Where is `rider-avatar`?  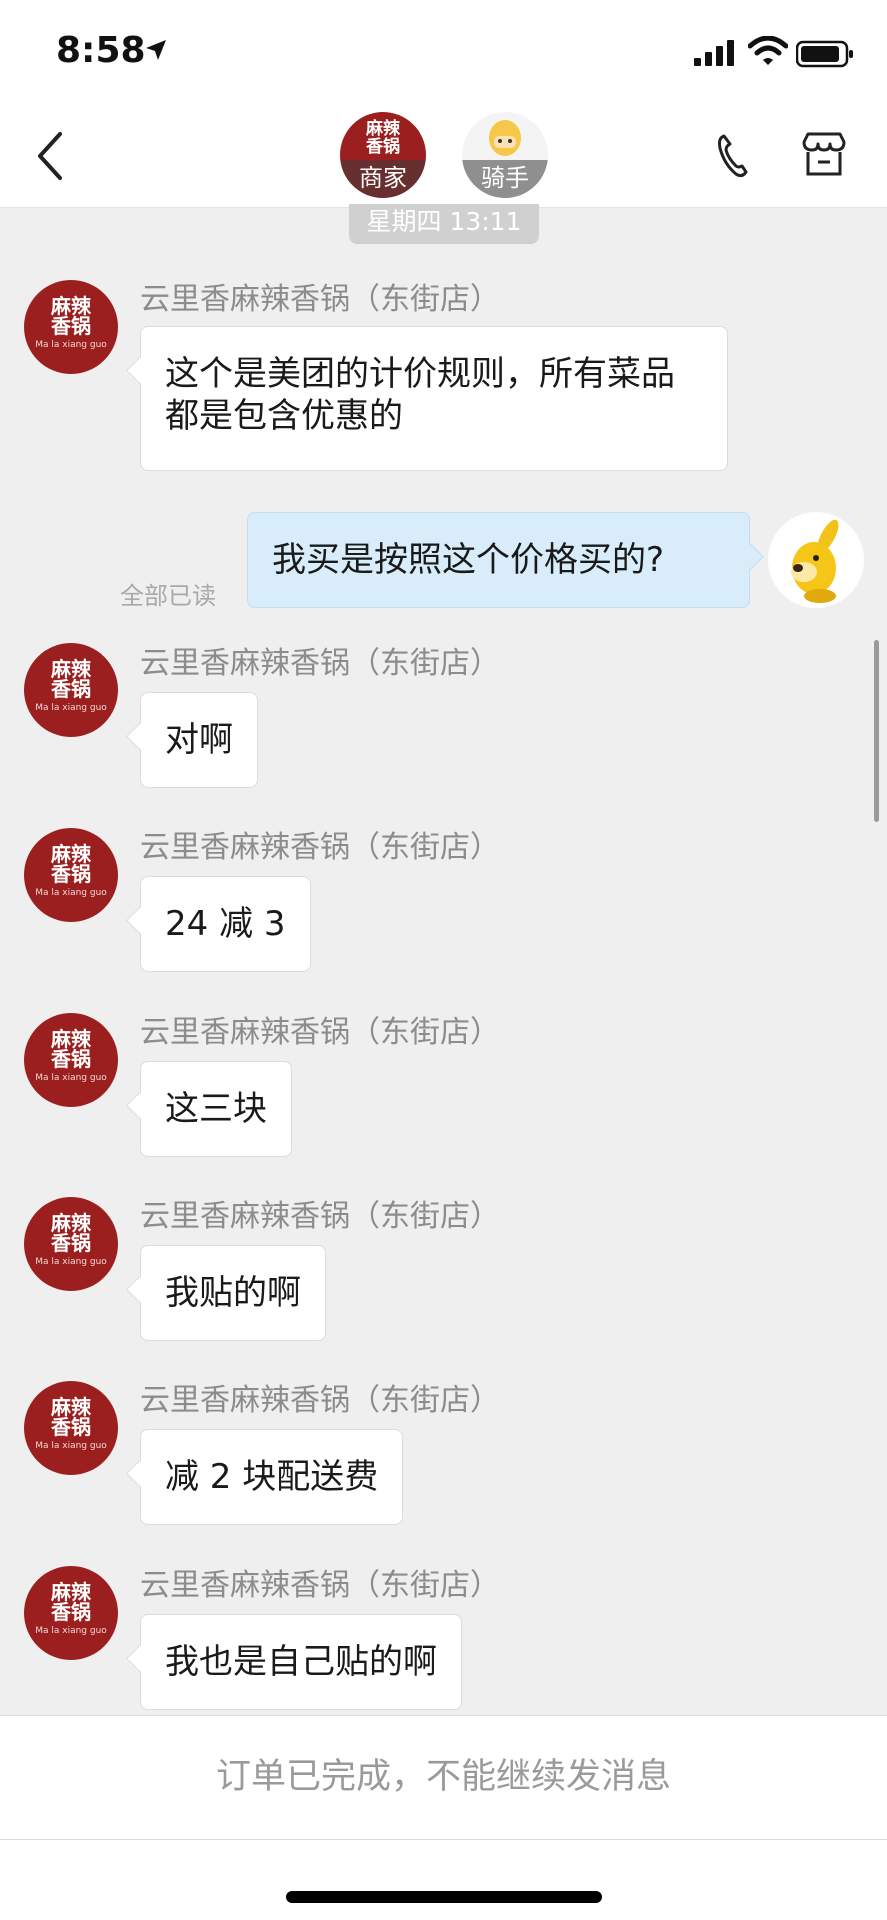 rider-avatar is located at coordinates (505, 138).